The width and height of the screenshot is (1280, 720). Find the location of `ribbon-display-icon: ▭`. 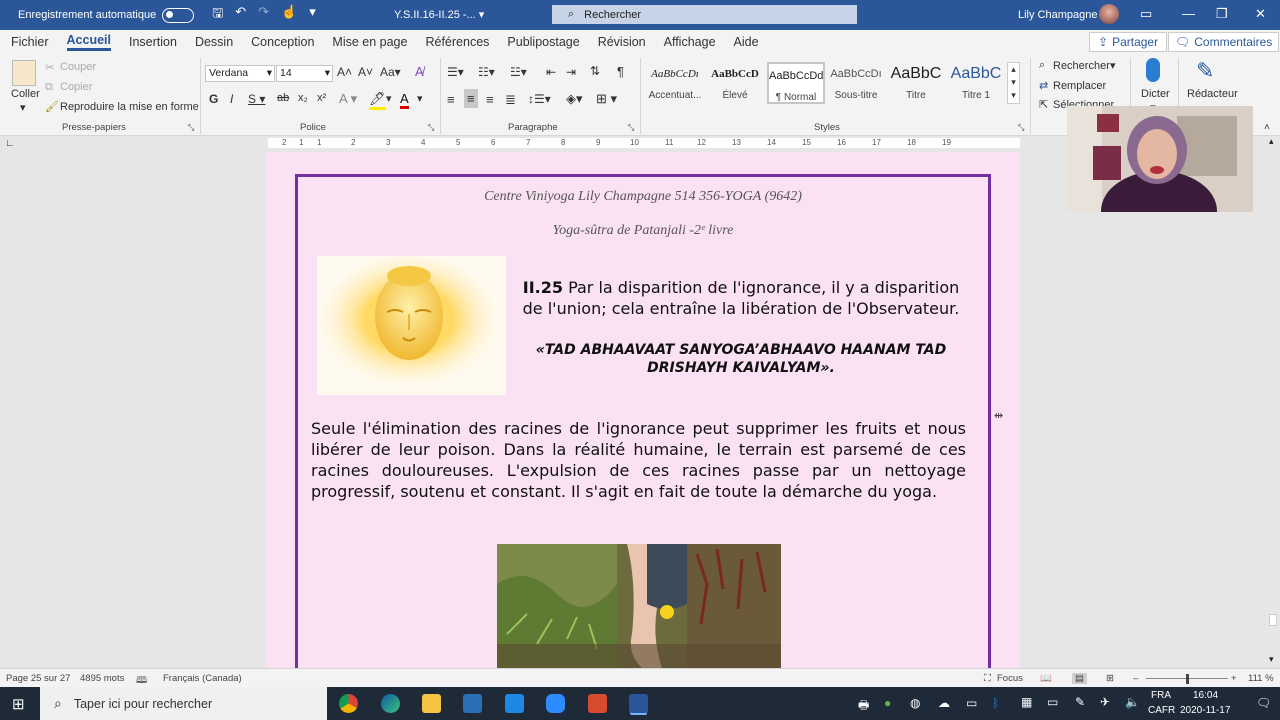

ribbon-display-icon: ▭ is located at coordinates (1146, 14).